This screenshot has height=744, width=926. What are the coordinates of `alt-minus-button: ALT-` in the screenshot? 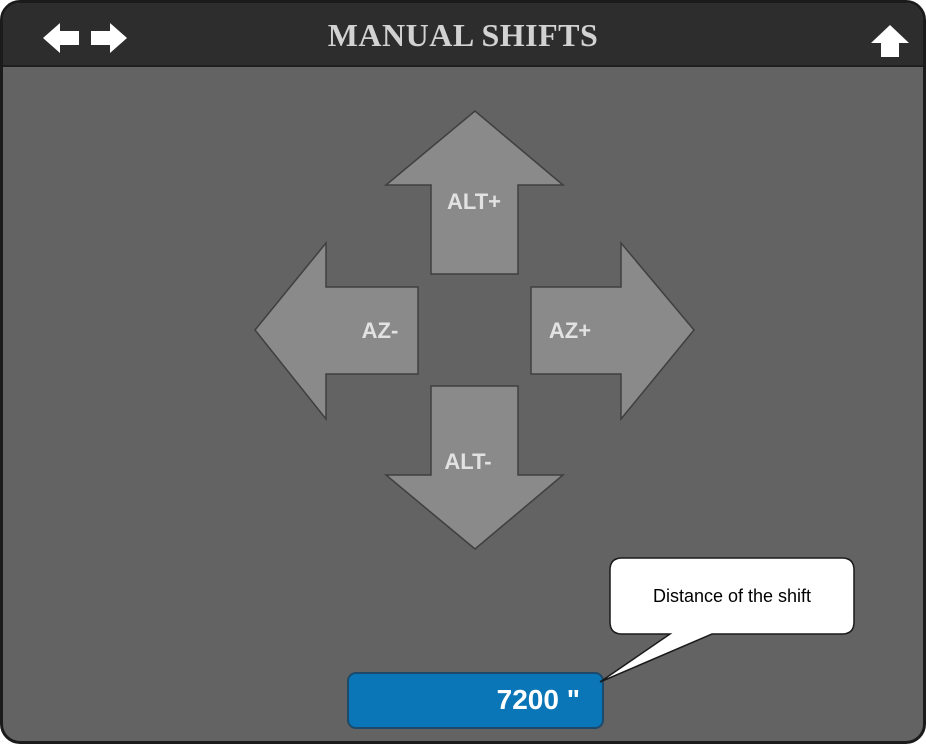 It's located at (474, 467).